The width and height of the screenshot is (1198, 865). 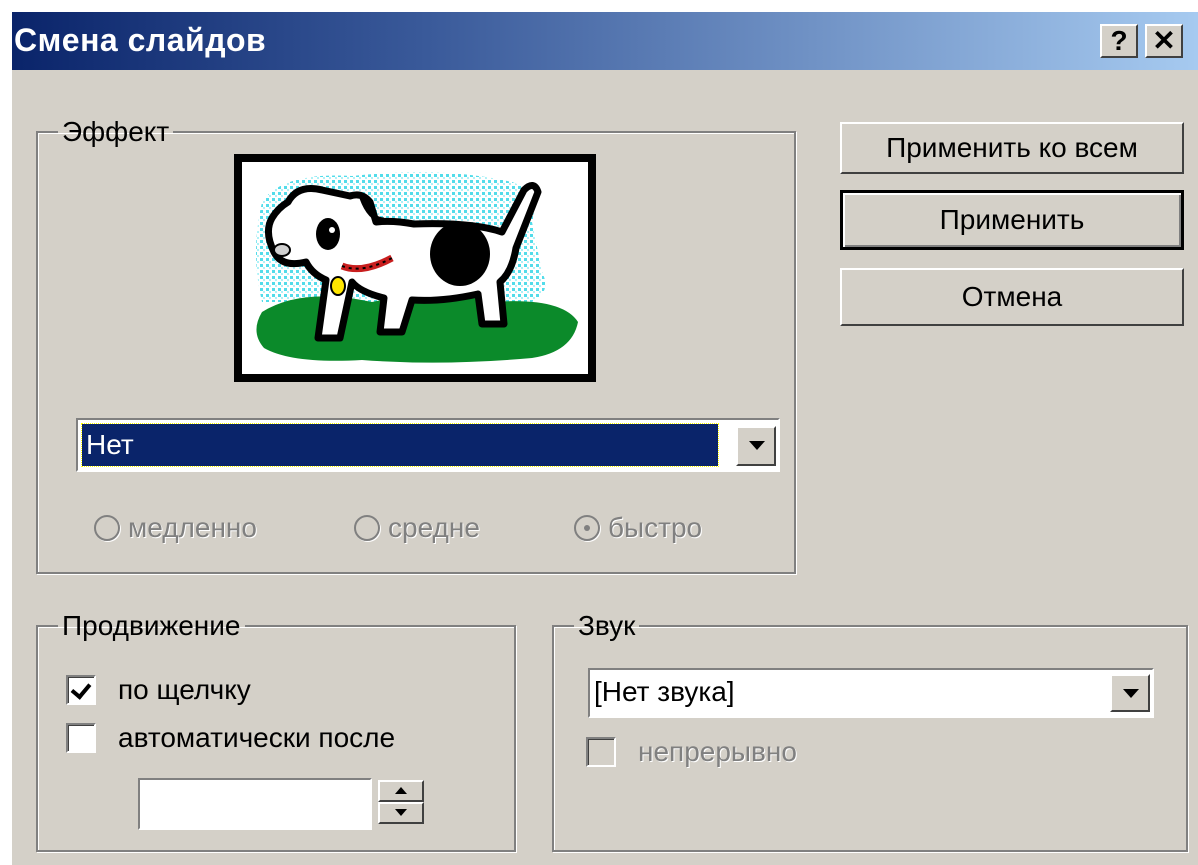 I want to click on sound-dropdown-button, so click(x=1130, y=693).